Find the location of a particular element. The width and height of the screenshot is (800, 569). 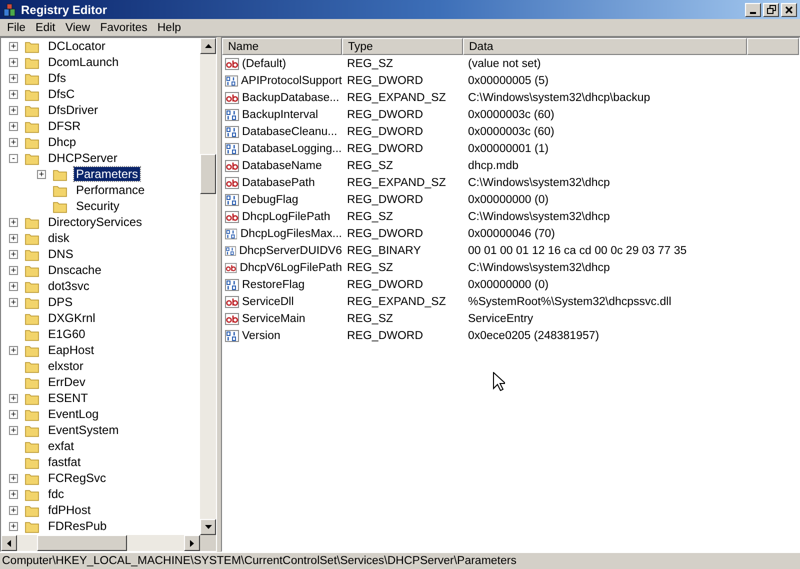

tree-item: DXGKrnl is located at coordinates (72, 318).